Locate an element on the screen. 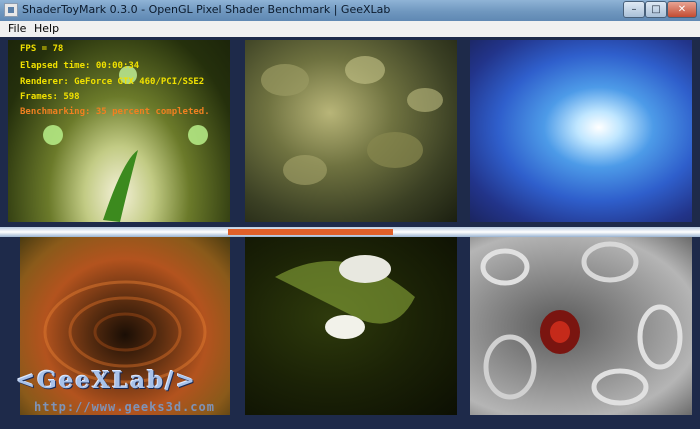  menu-help: Help is located at coordinates (46, 28).